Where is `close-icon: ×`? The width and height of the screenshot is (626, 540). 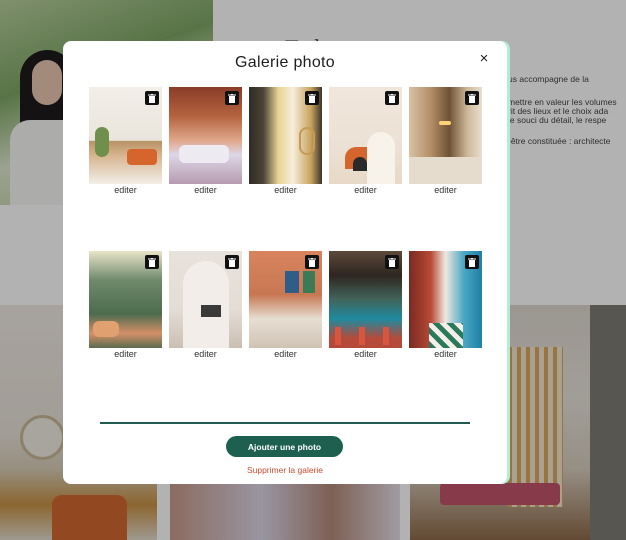
close-icon: × is located at coordinates (484, 59).